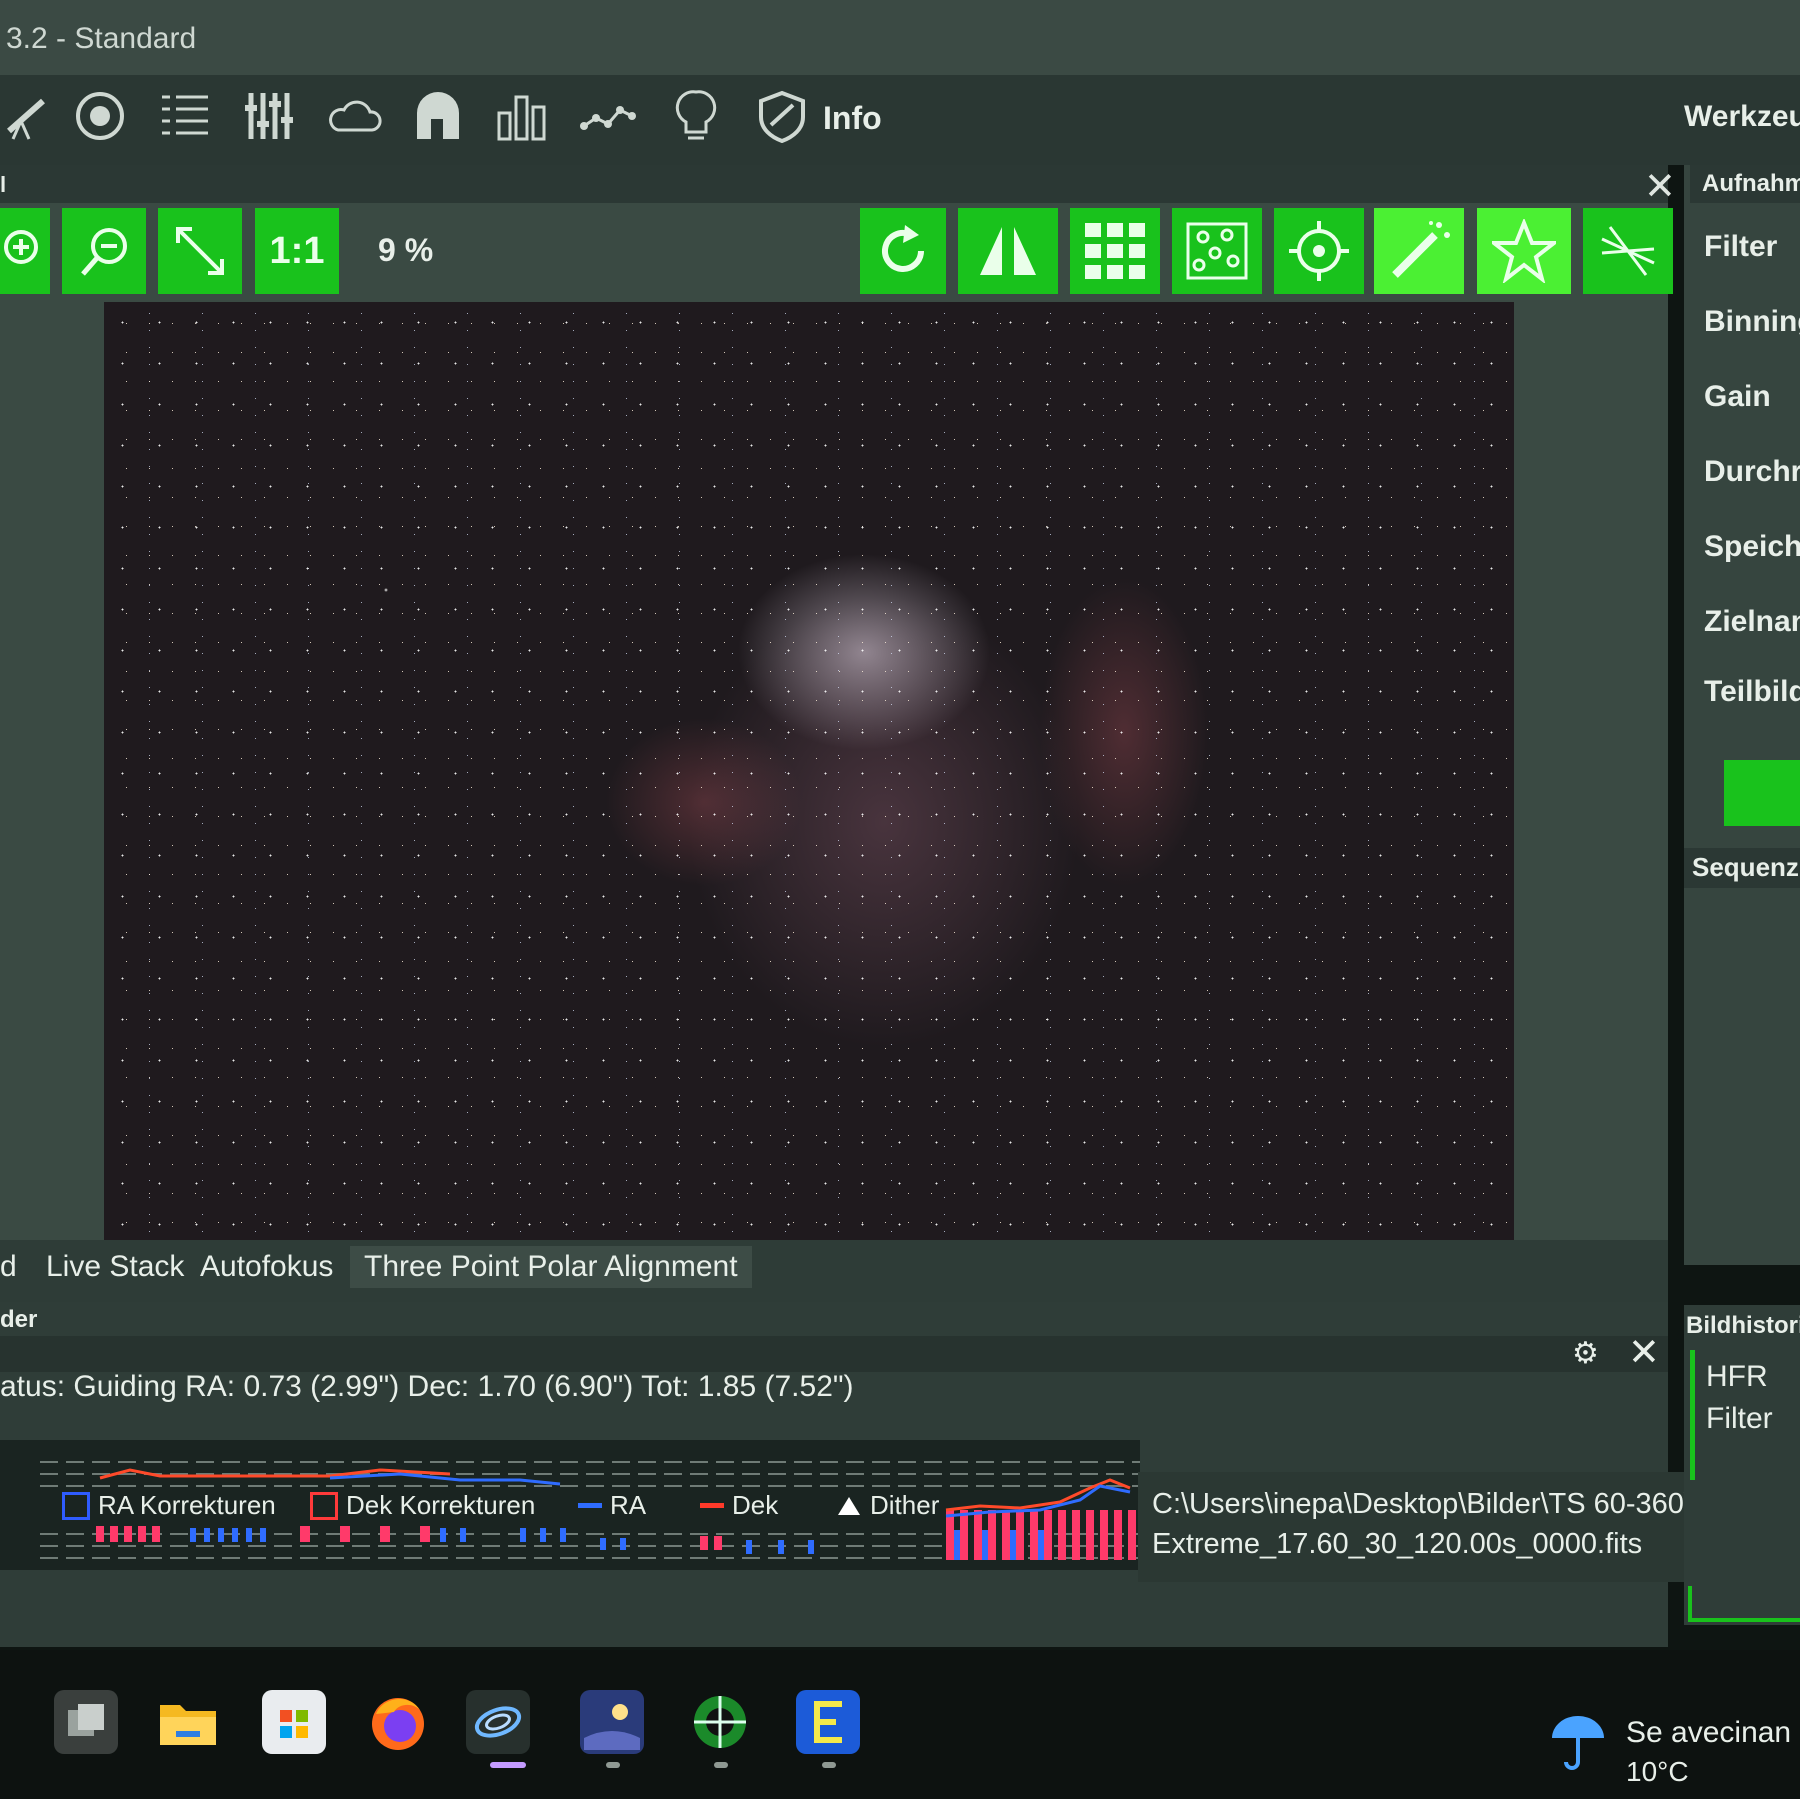 The height and width of the screenshot is (1799, 1800). I want to click on rotate-icon, so click(903, 248).